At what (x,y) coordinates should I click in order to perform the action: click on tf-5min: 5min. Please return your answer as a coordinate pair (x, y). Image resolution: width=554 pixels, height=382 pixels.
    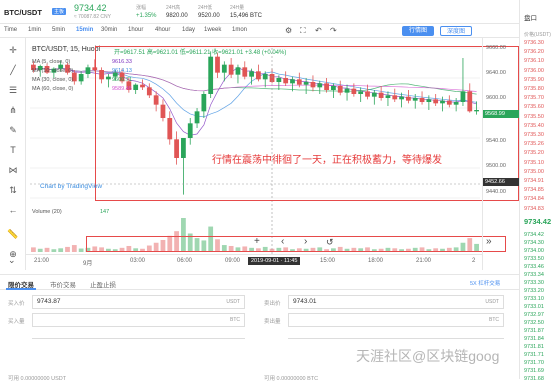
    Looking at the image, I should click on (58, 30).